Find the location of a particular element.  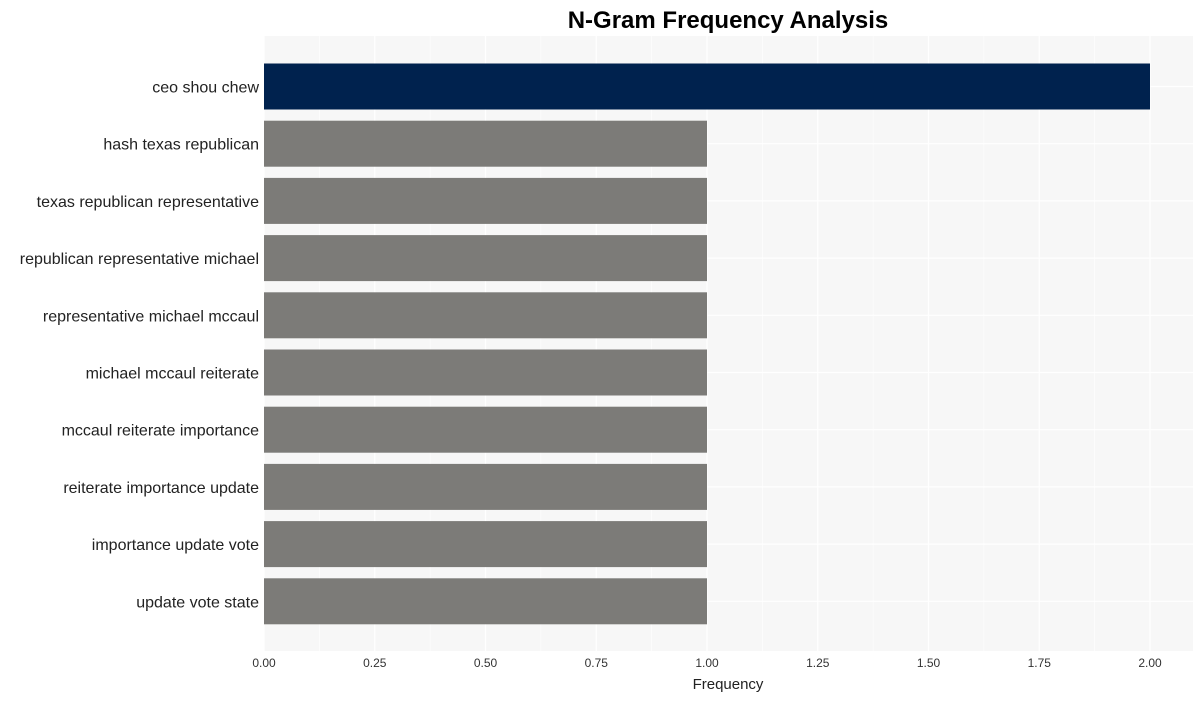

y-tick-label: michael mccaul reiterate is located at coordinates (173, 374).